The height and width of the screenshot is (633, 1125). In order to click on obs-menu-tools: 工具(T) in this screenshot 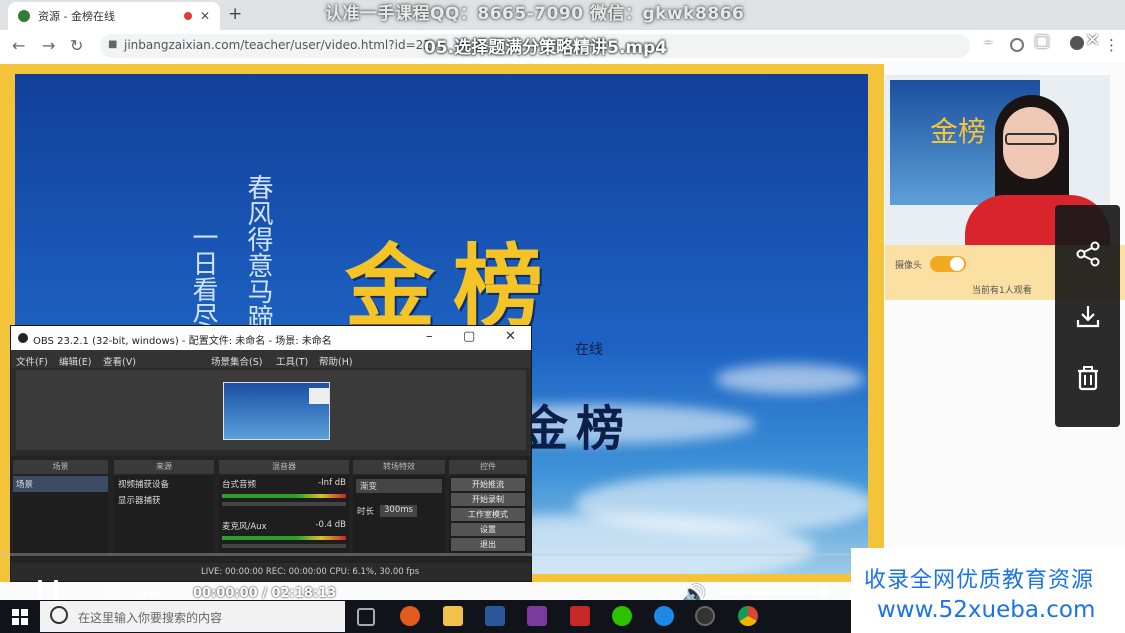, I will do `click(292, 361)`.